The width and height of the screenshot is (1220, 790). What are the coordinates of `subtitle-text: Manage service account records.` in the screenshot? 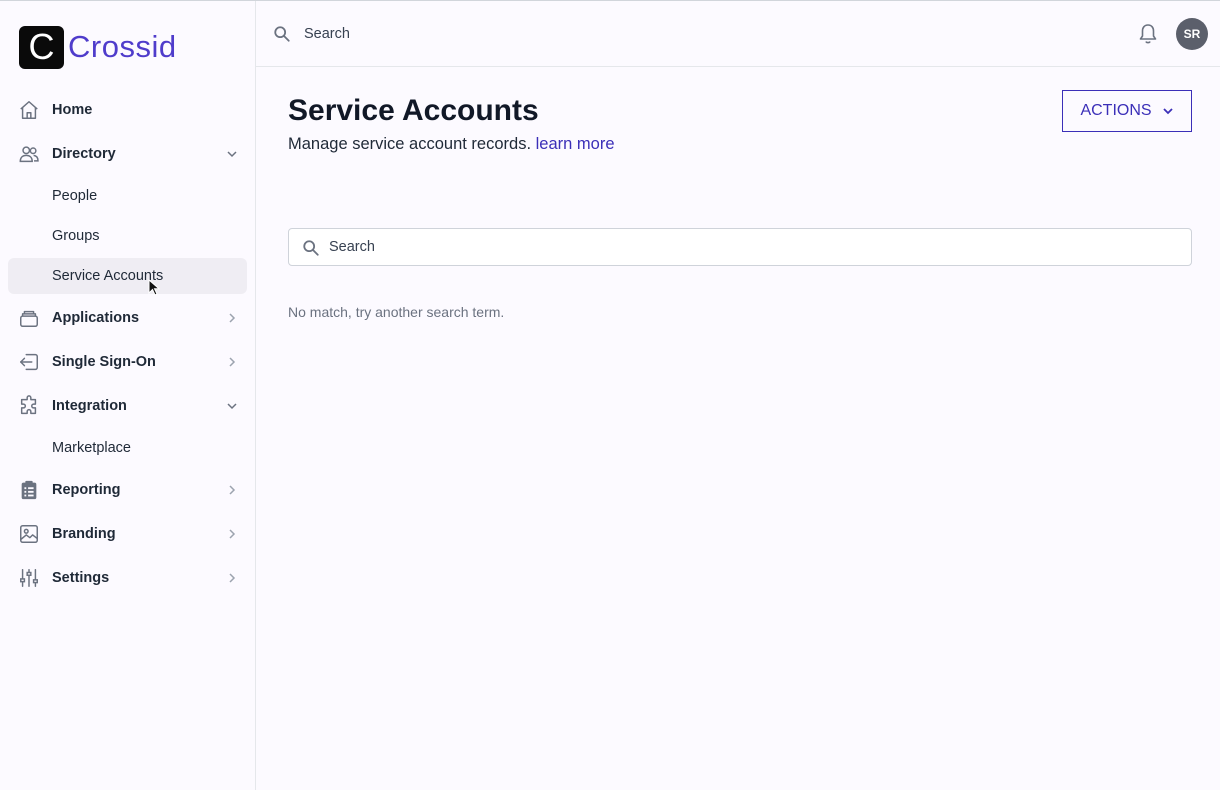 It's located at (410, 144).